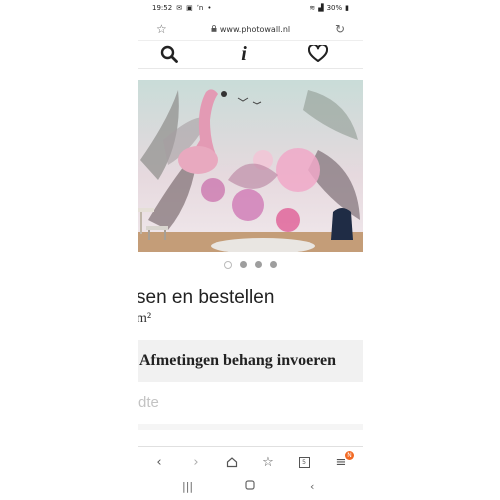  What do you see at coordinates (343, 460) in the screenshot?
I see `menu-icon: ≡ N` at bounding box center [343, 460].